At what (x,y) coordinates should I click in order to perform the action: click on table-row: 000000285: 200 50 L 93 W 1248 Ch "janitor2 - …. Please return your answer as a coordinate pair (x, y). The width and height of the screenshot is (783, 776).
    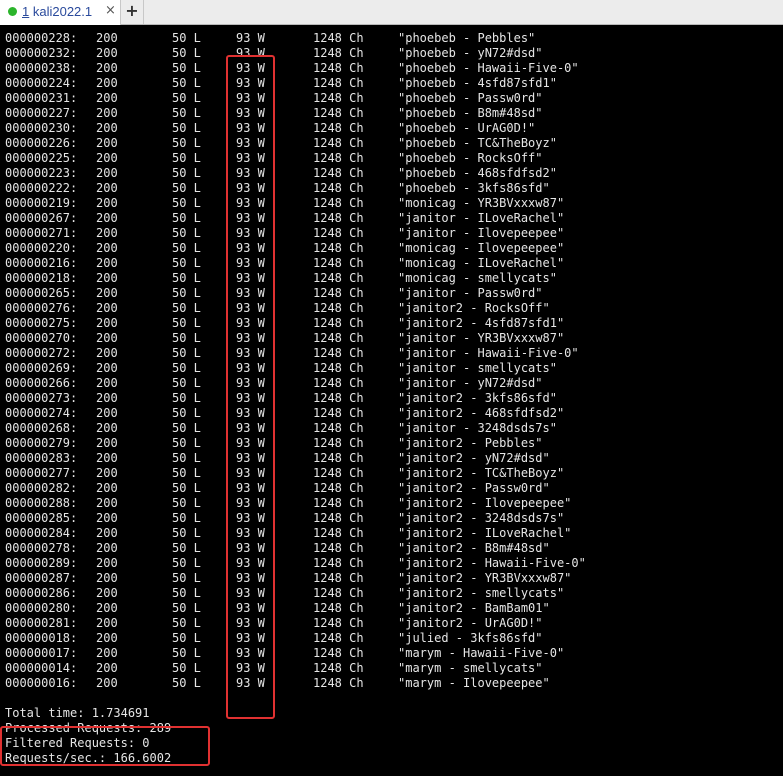
    Looking at the image, I should click on (391, 518).